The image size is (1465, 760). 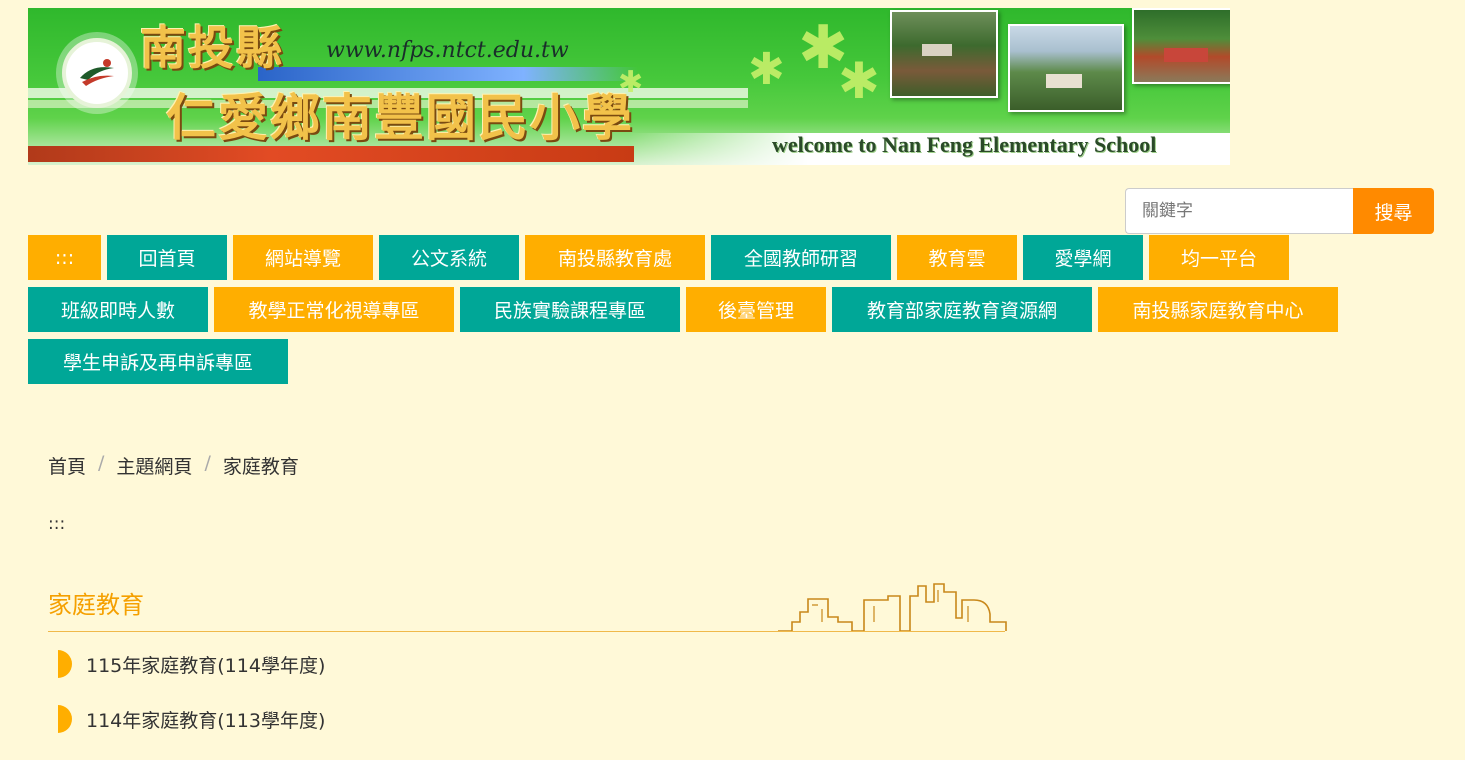 What do you see at coordinates (526, 631) in the screenshot?
I see `section-divider` at bounding box center [526, 631].